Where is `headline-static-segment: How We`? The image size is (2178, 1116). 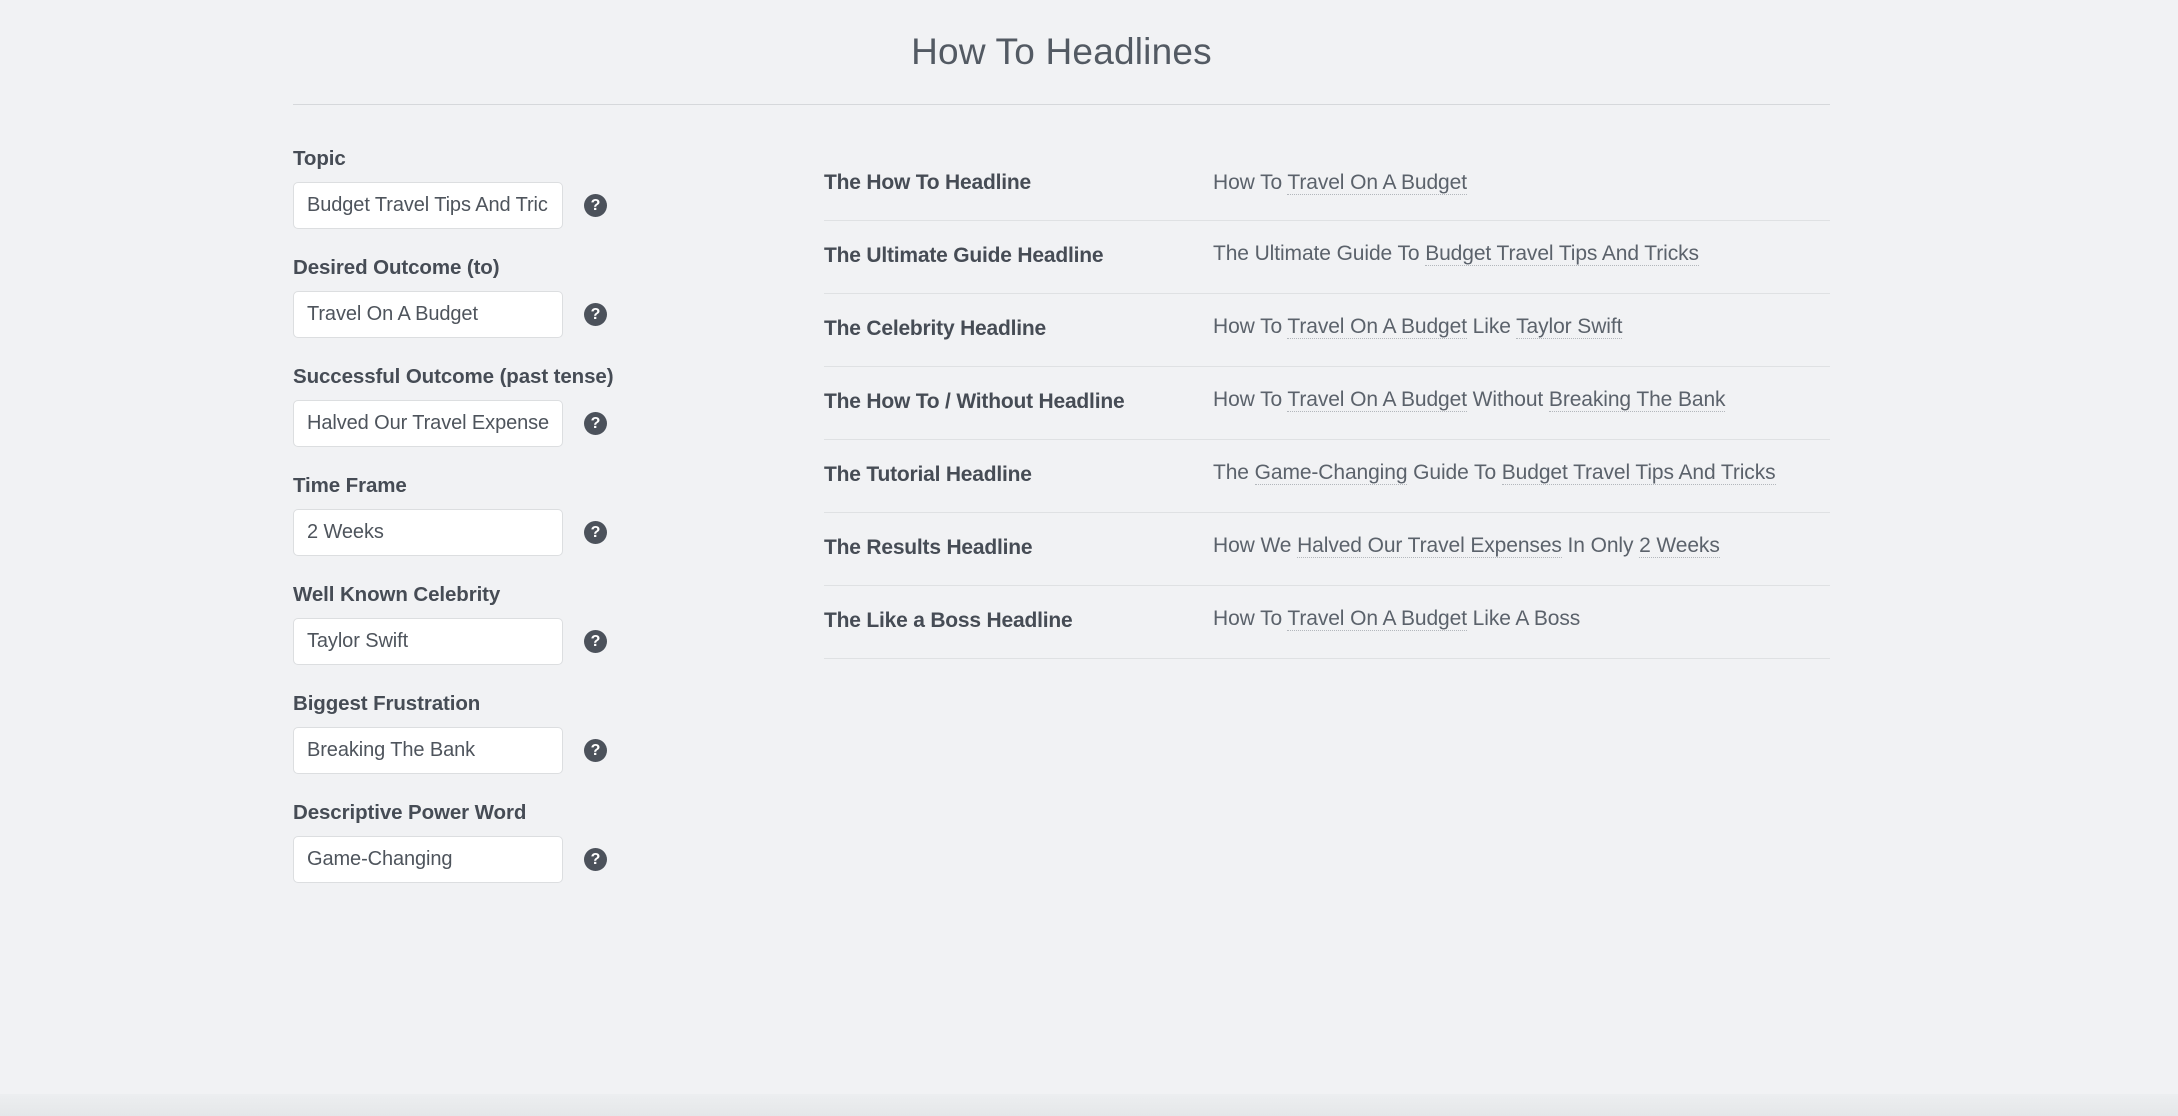
headline-static-segment: How We is located at coordinates (1255, 545).